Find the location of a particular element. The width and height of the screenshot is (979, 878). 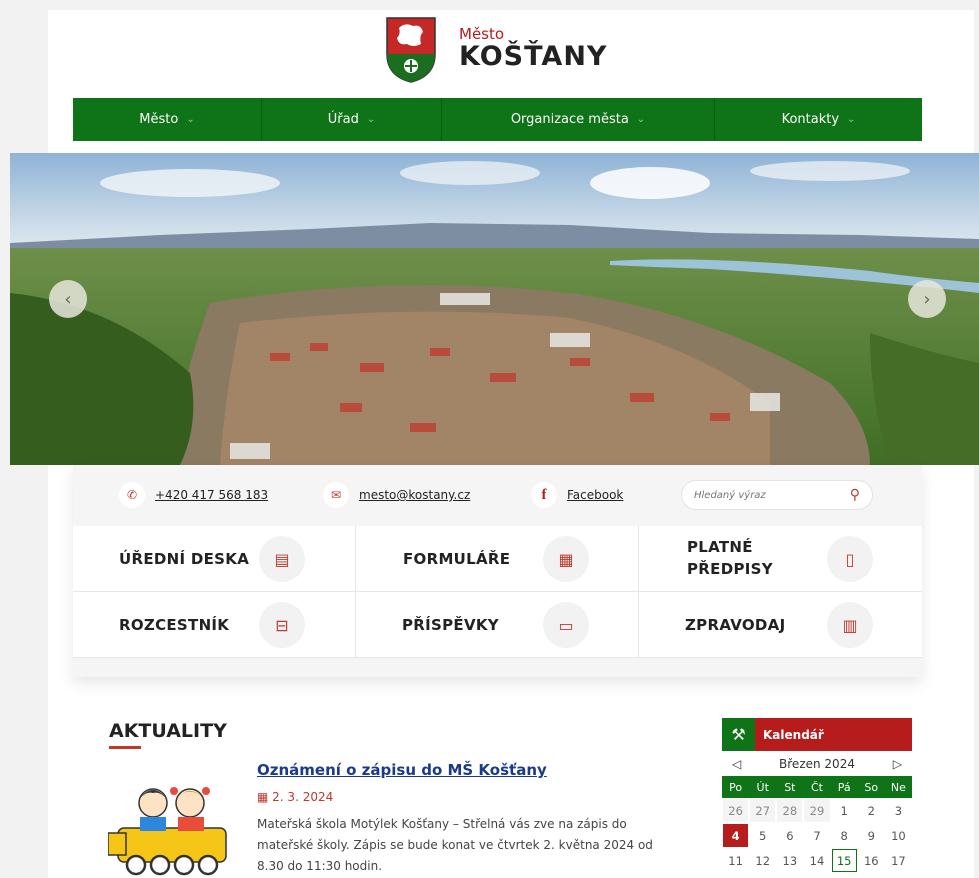

nav-item-kontakty: Kontakty ⌄ is located at coordinates (818, 119).